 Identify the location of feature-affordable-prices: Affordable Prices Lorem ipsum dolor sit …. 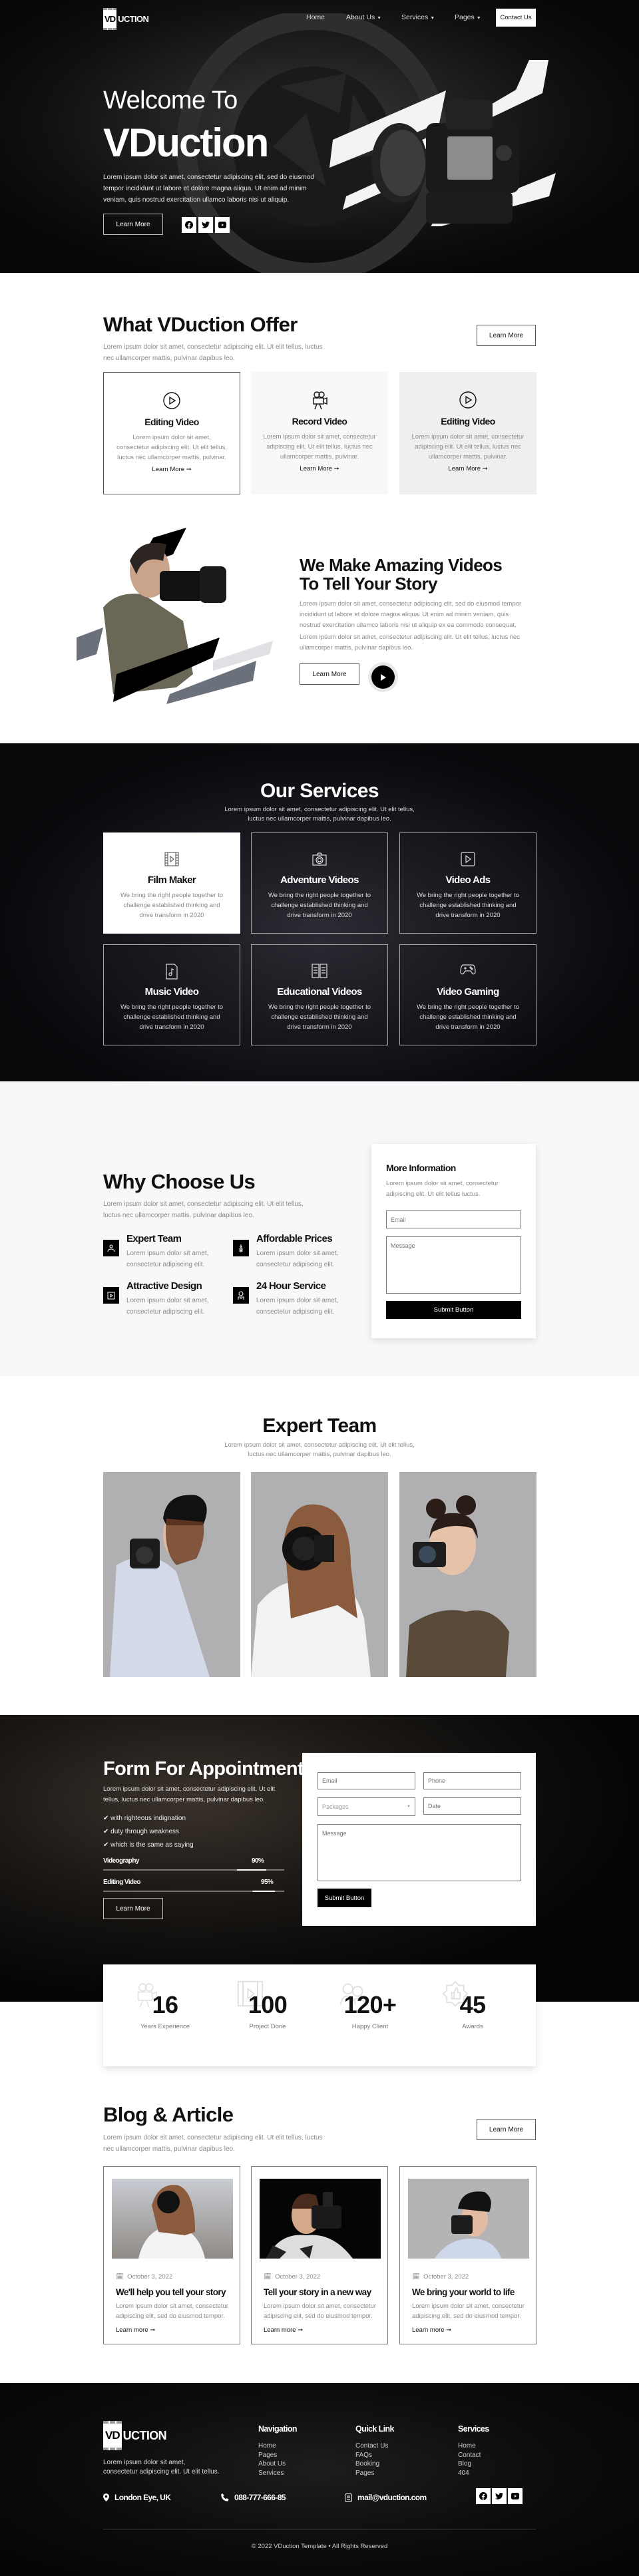
(293, 1253).